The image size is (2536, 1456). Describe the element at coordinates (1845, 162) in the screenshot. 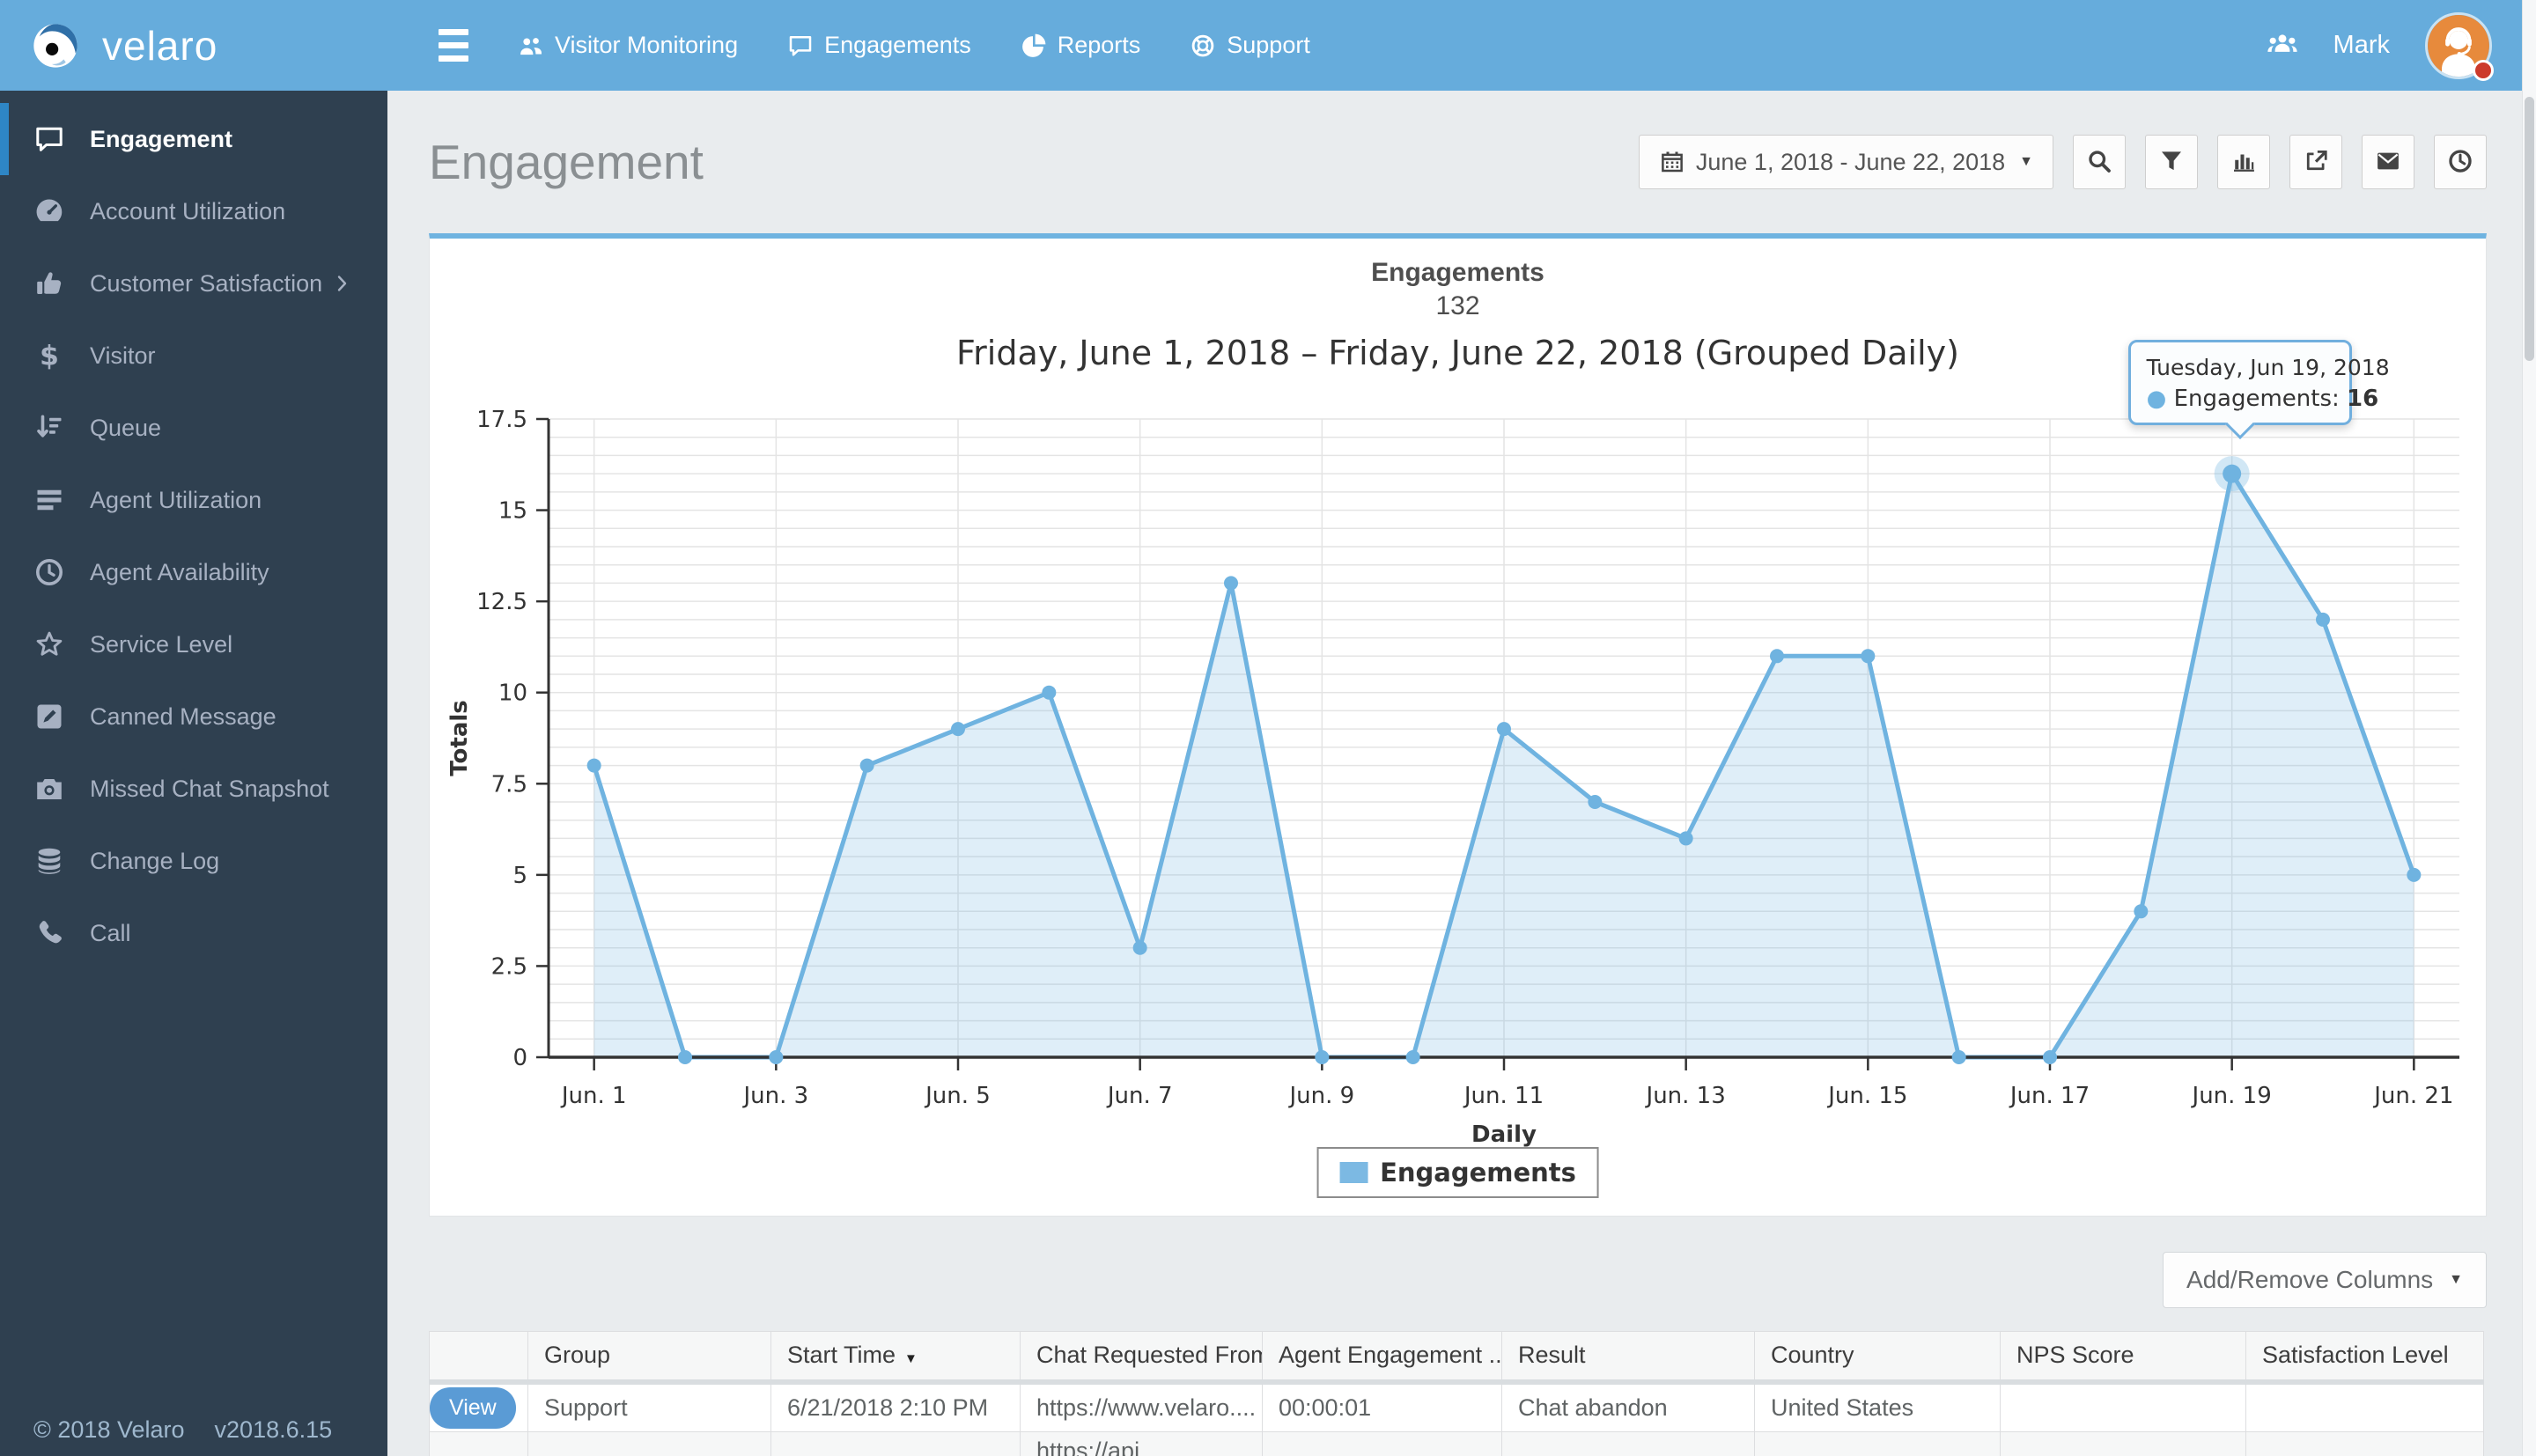

I see `date-range-button: June 1, 2018 - June 22, 2018 ▼` at that location.